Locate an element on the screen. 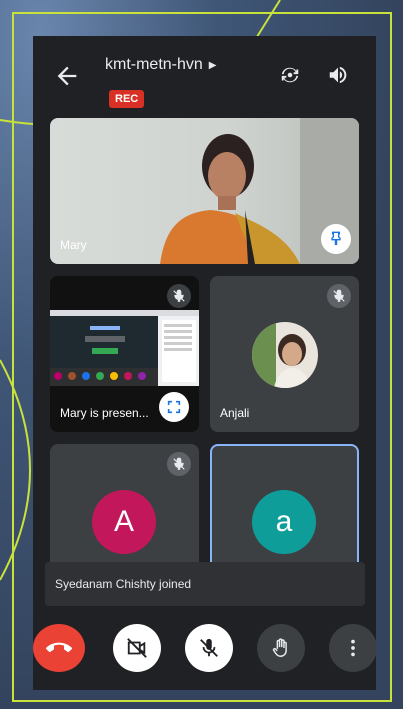 Image resolution: width=403 pixels, height=709 pixels. top-bar: kmt-metn-hvn ▶ REC is located at coordinates (204, 76).